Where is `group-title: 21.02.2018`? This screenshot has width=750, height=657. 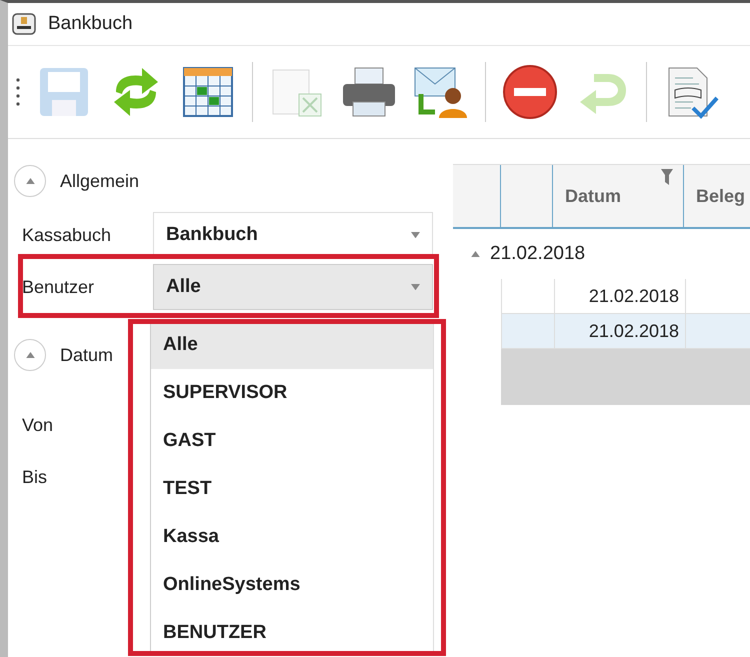 group-title: 21.02.2018 is located at coordinates (538, 254).